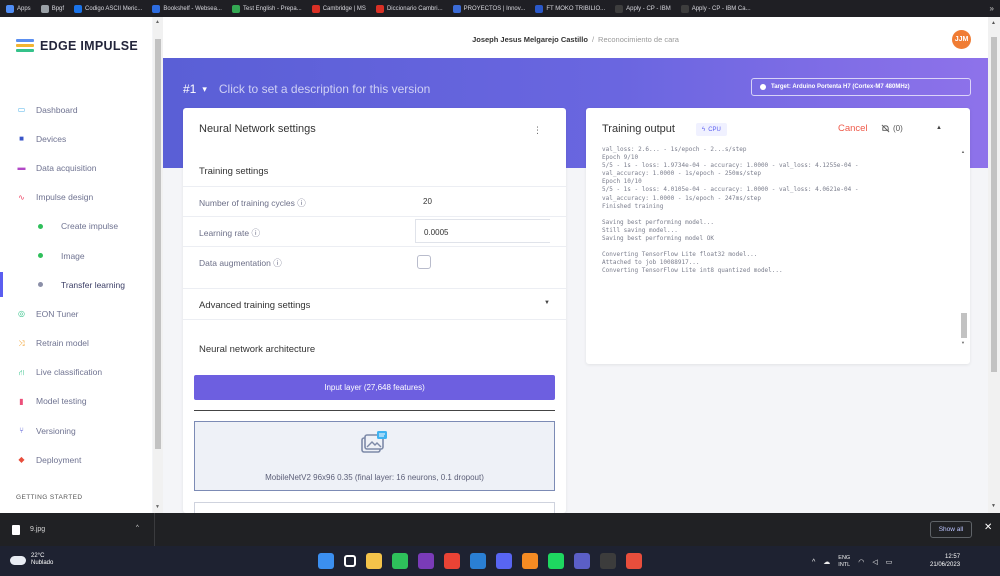  I want to click on notifications-toggle: (0), so click(892, 128).